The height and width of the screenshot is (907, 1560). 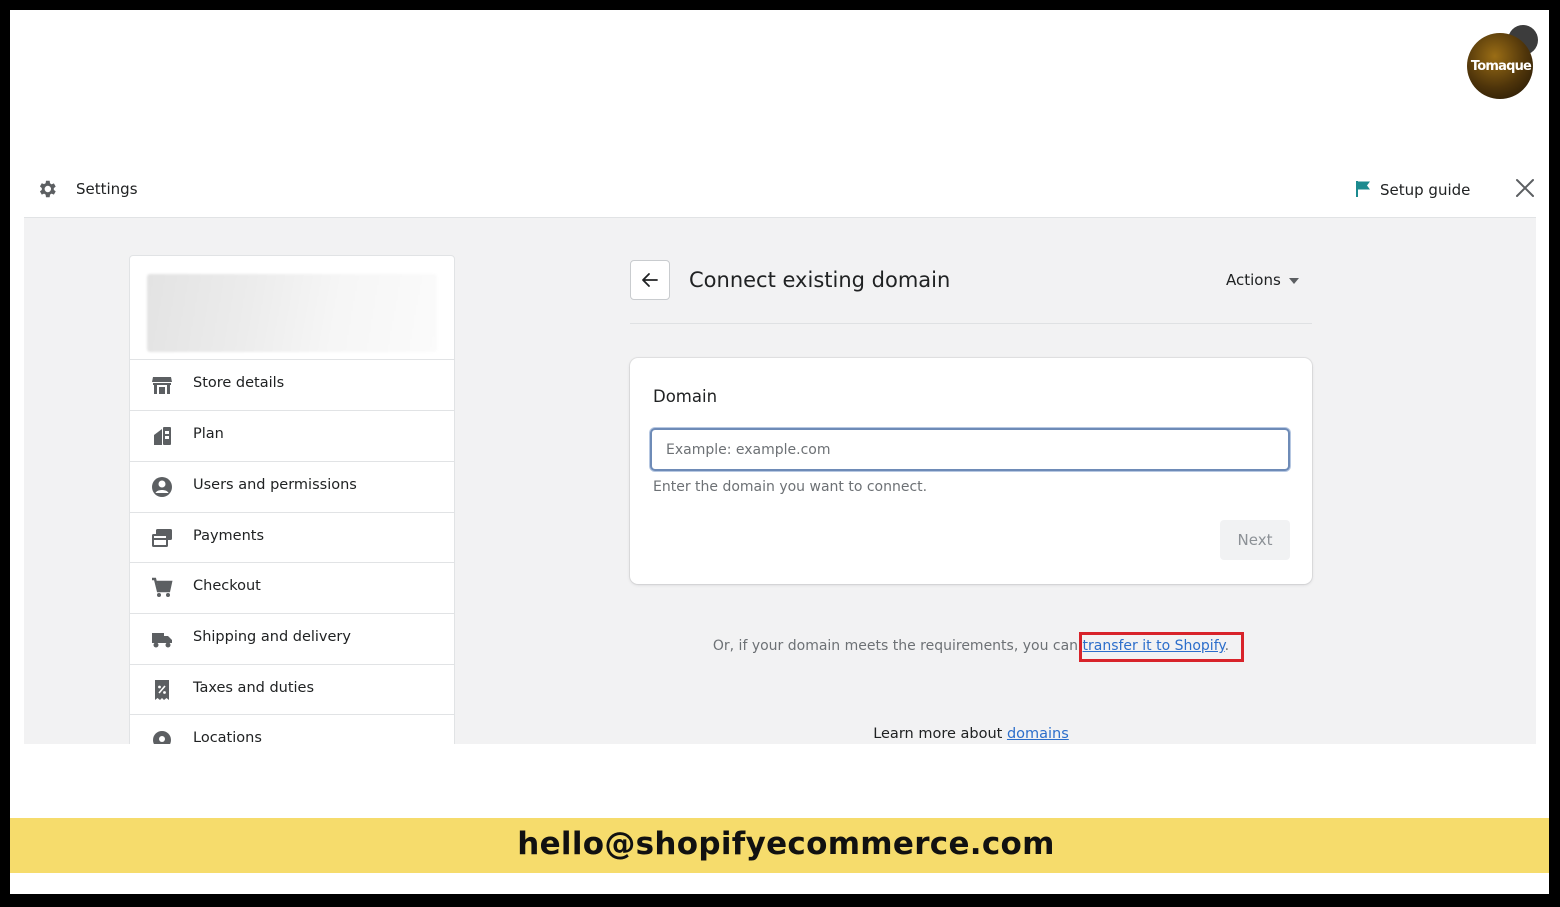 I want to click on setup-guide-link: Setup guide, so click(x=1425, y=190).